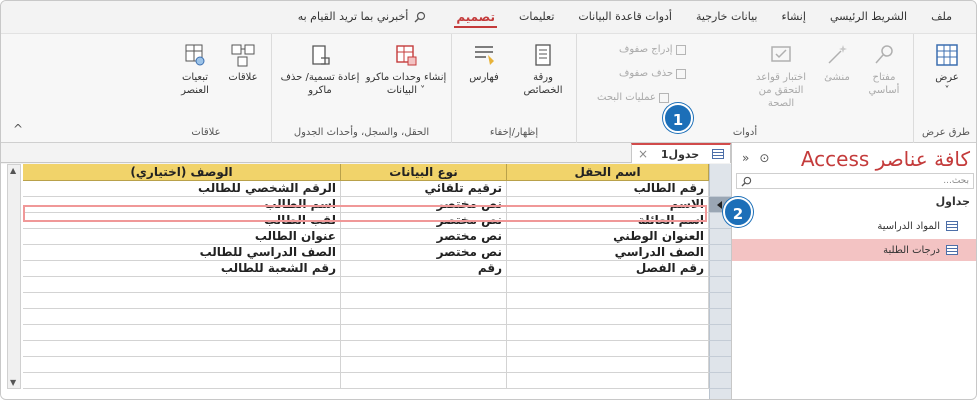 The width and height of the screenshot is (977, 400). What do you see at coordinates (182, 237) in the screenshot?
I see `cell-description: عنوان الطالب` at bounding box center [182, 237].